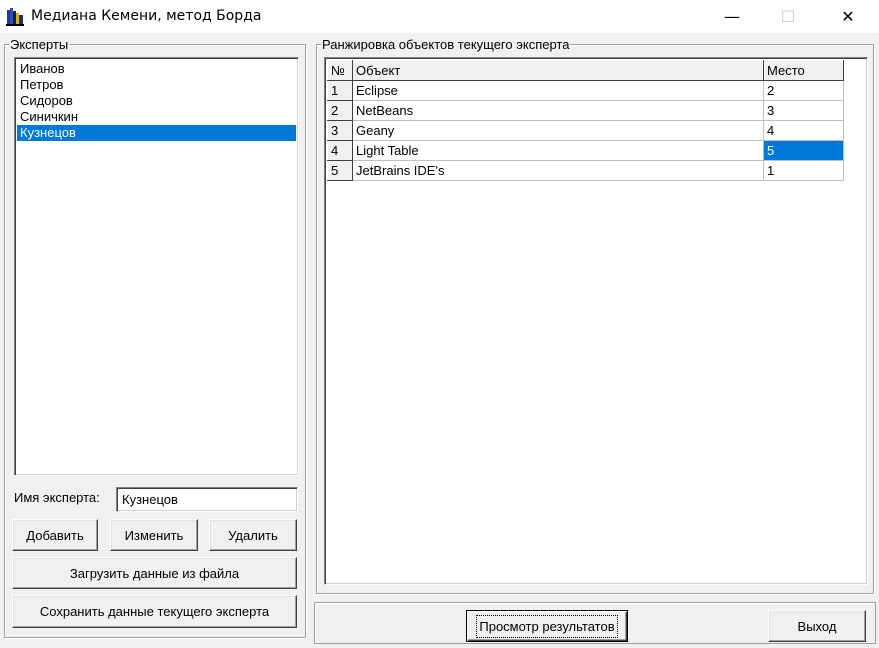 Image resolution: width=879 pixels, height=648 pixels. Describe the element at coordinates (340, 90) in the screenshot. I see `row-number-cell: 1` at that location.